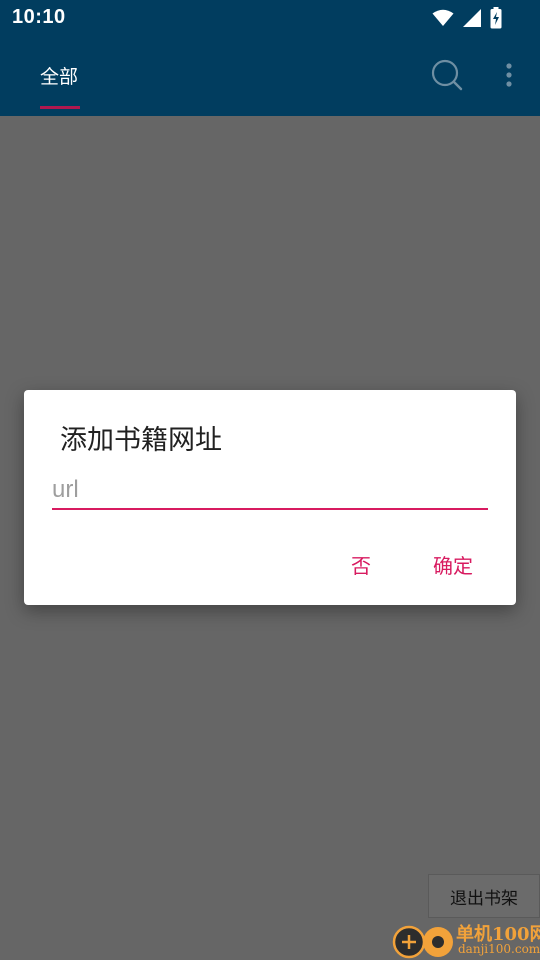  What do you see at coordinates (466, 939) in the screenshot?
I see `watermark: 单机100网 danji100.com` at bounding box center [466, 939].